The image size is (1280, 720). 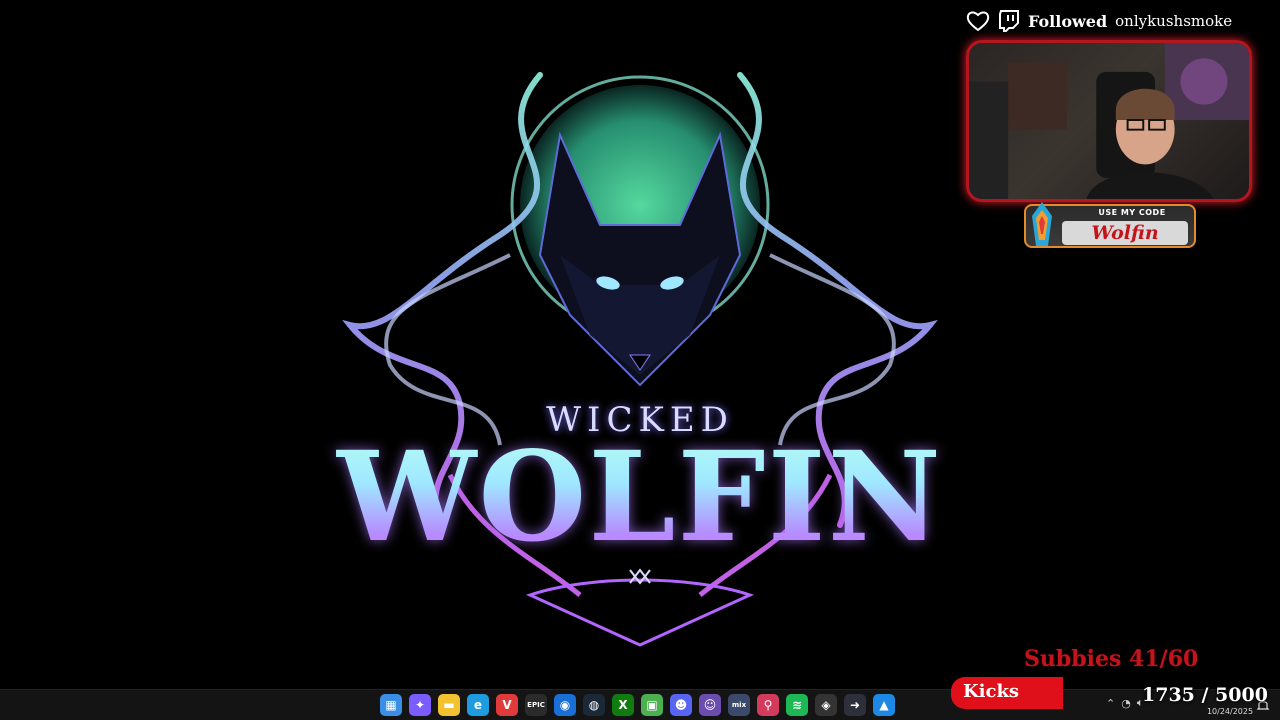 What do you see at coordinates (420, 705) in the screenshot?
I see `copilot-icon: ✦` at bounding box center [420, 705].